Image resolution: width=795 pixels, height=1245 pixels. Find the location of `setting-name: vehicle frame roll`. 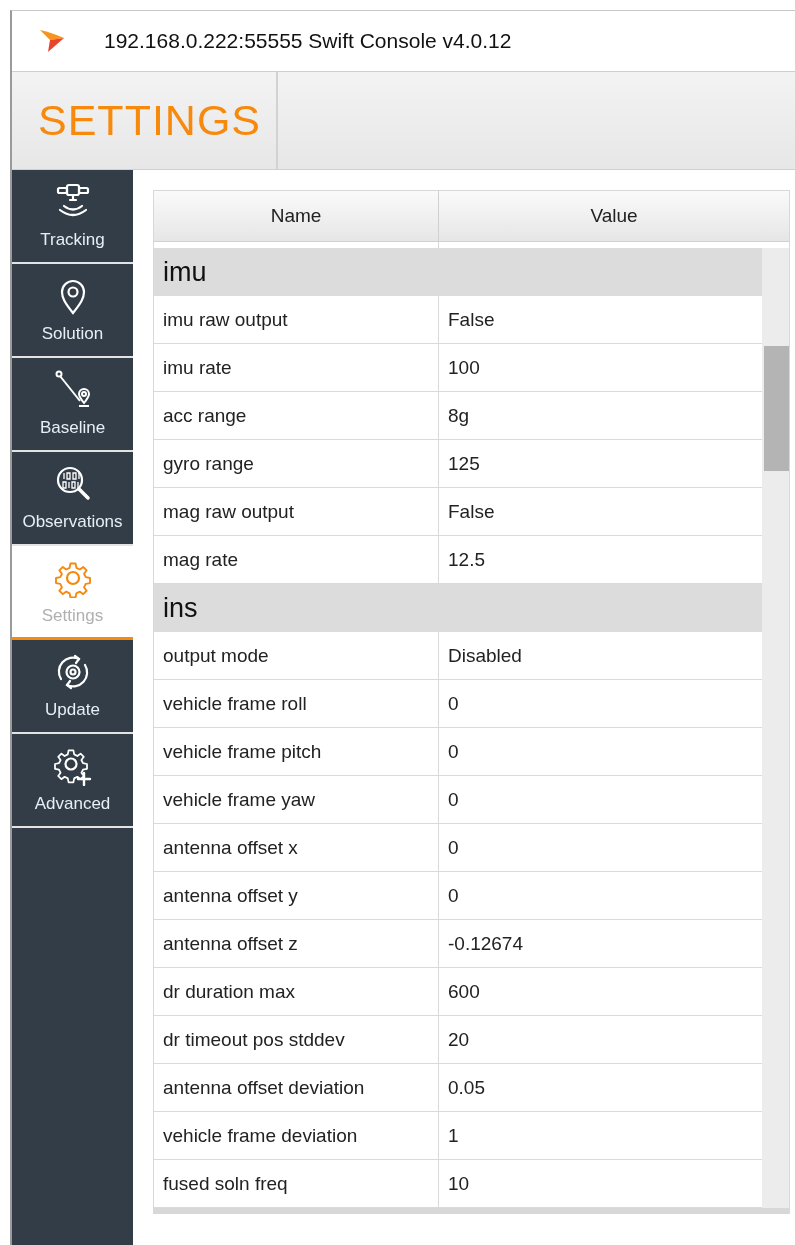

setting-name: vehicle frame roll is located at coordinates (296, 703).